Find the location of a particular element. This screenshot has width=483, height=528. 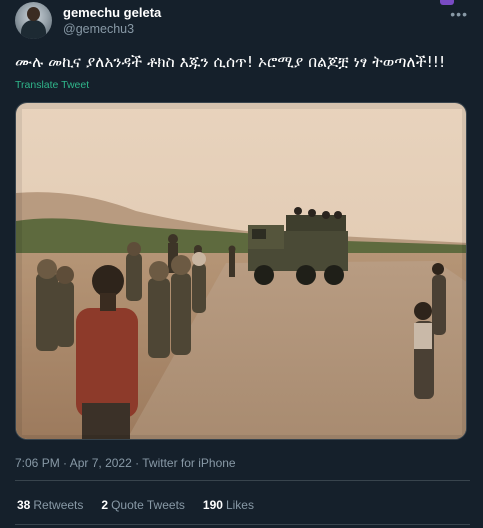

likes-label: Likes is located at coordinates (239, 505).